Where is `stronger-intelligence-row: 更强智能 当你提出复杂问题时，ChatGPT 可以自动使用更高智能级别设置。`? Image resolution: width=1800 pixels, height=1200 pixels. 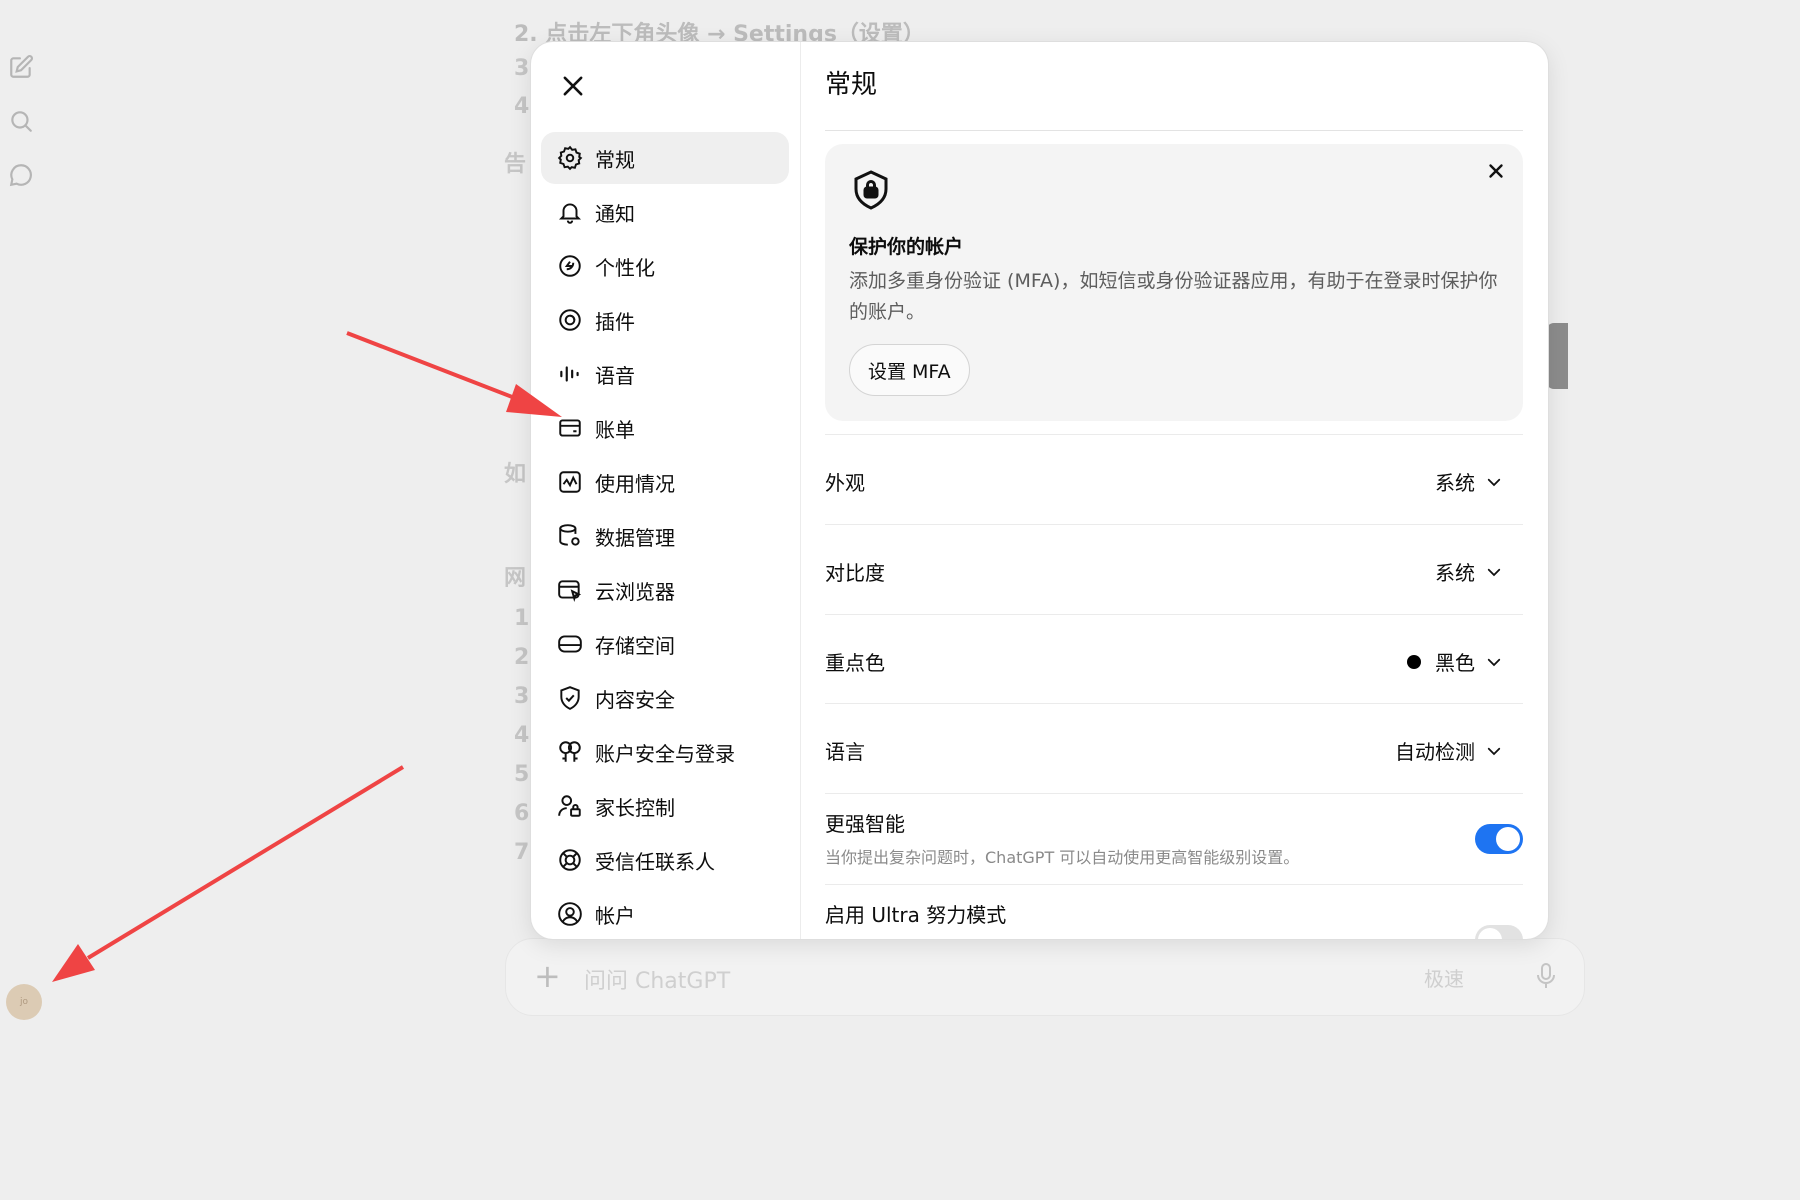
stronger-intelligence-row: 更强智能 当你提出复杂问题时，ChatGPT 可以自动使用更高智能级别设置。 is located at coordinates (1174, 838).